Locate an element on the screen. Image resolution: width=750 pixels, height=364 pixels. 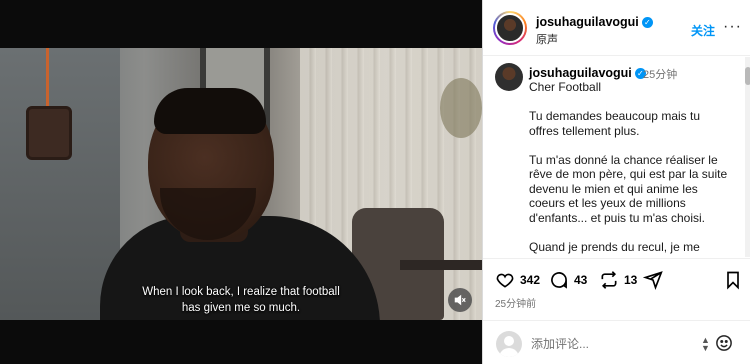
caption-username: josuhaguilavogui is located at coordinates (580, 73).